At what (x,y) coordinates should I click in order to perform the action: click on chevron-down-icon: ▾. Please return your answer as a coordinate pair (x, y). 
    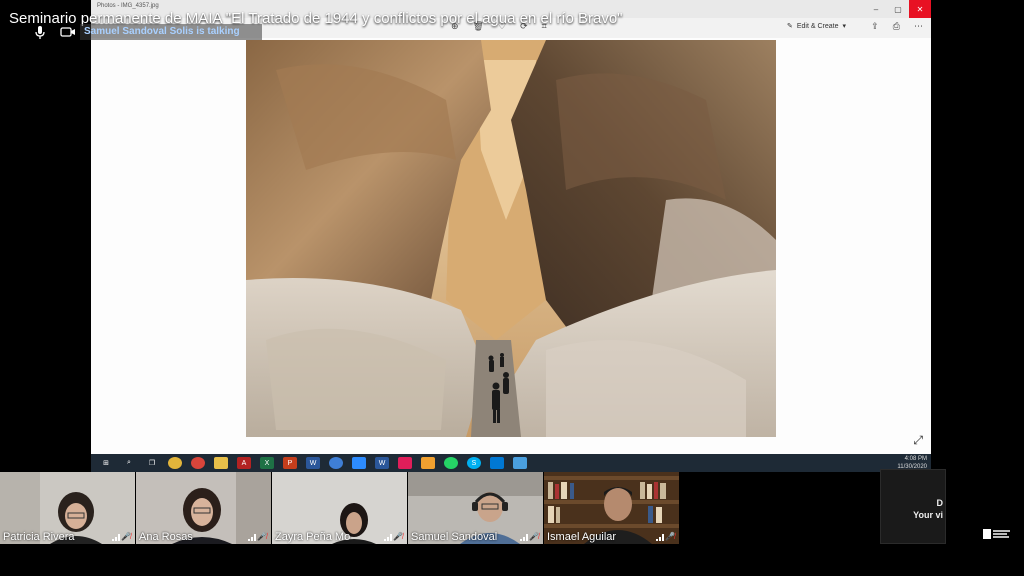
    Looking at the image, I should click on (844, 26).